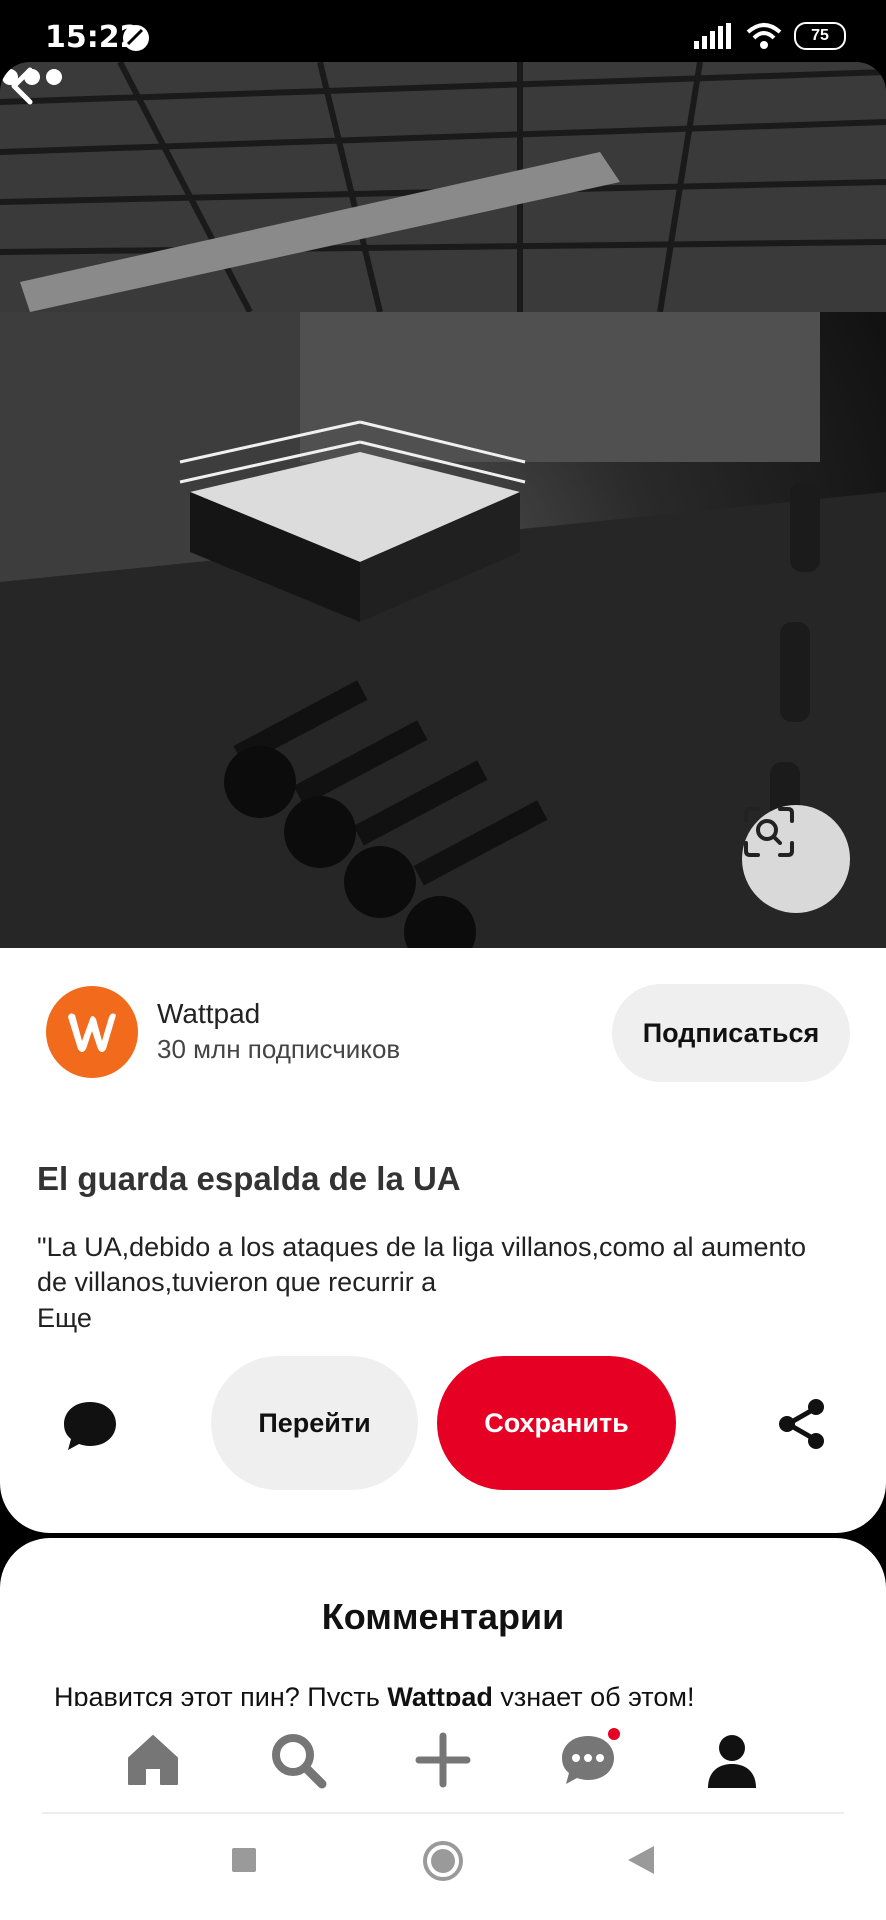 The height and width of the screenshot is (1920, 886). Describe the element at coordinates (732, 1760) in the screenshot. I see `profile-icon` at that location.